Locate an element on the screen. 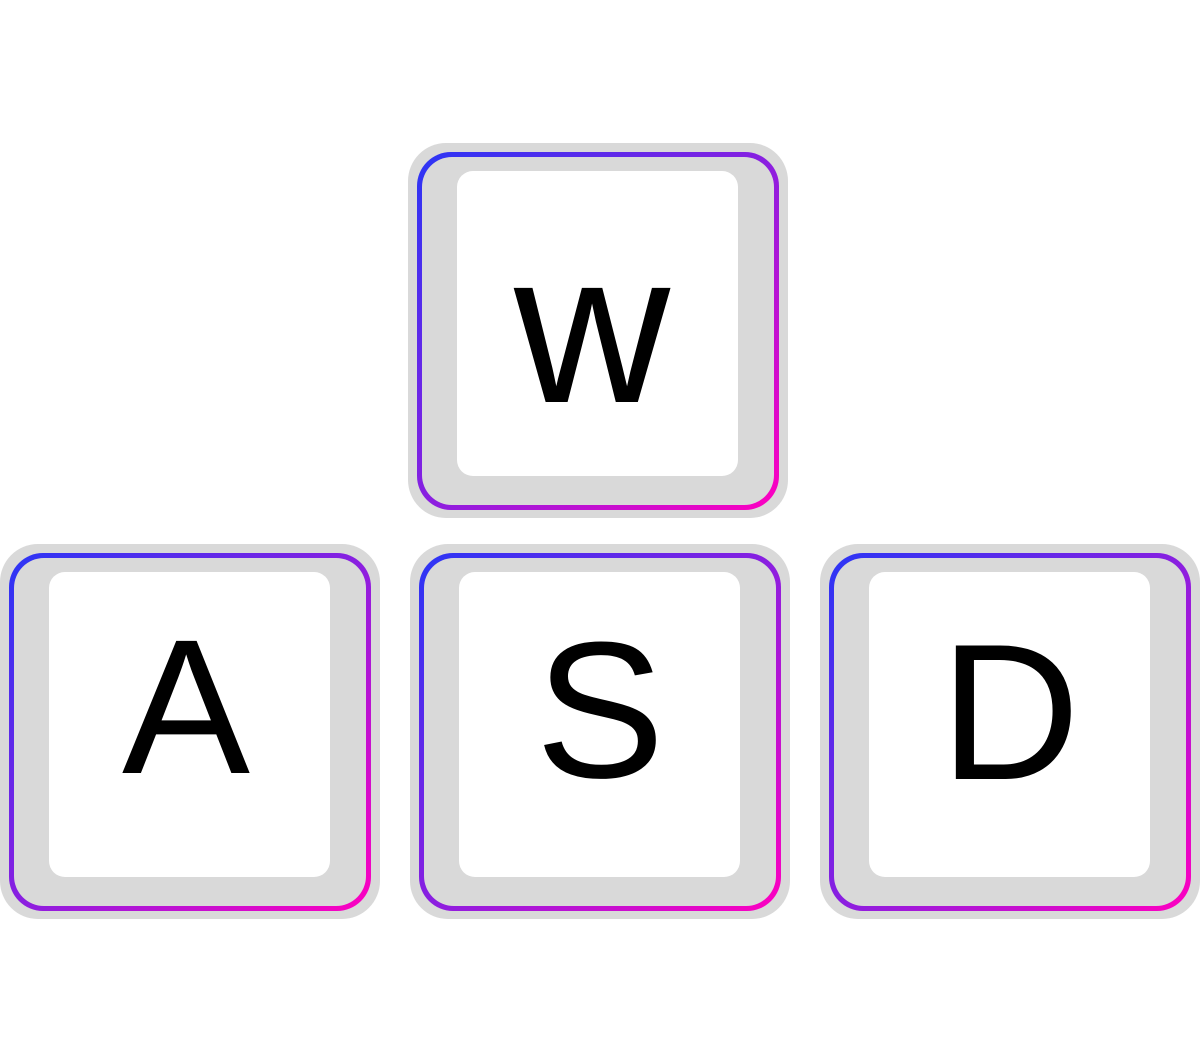 The width and height of the screenshot is (1200, 1064). key-a: A is located at coordinates (190, 731).